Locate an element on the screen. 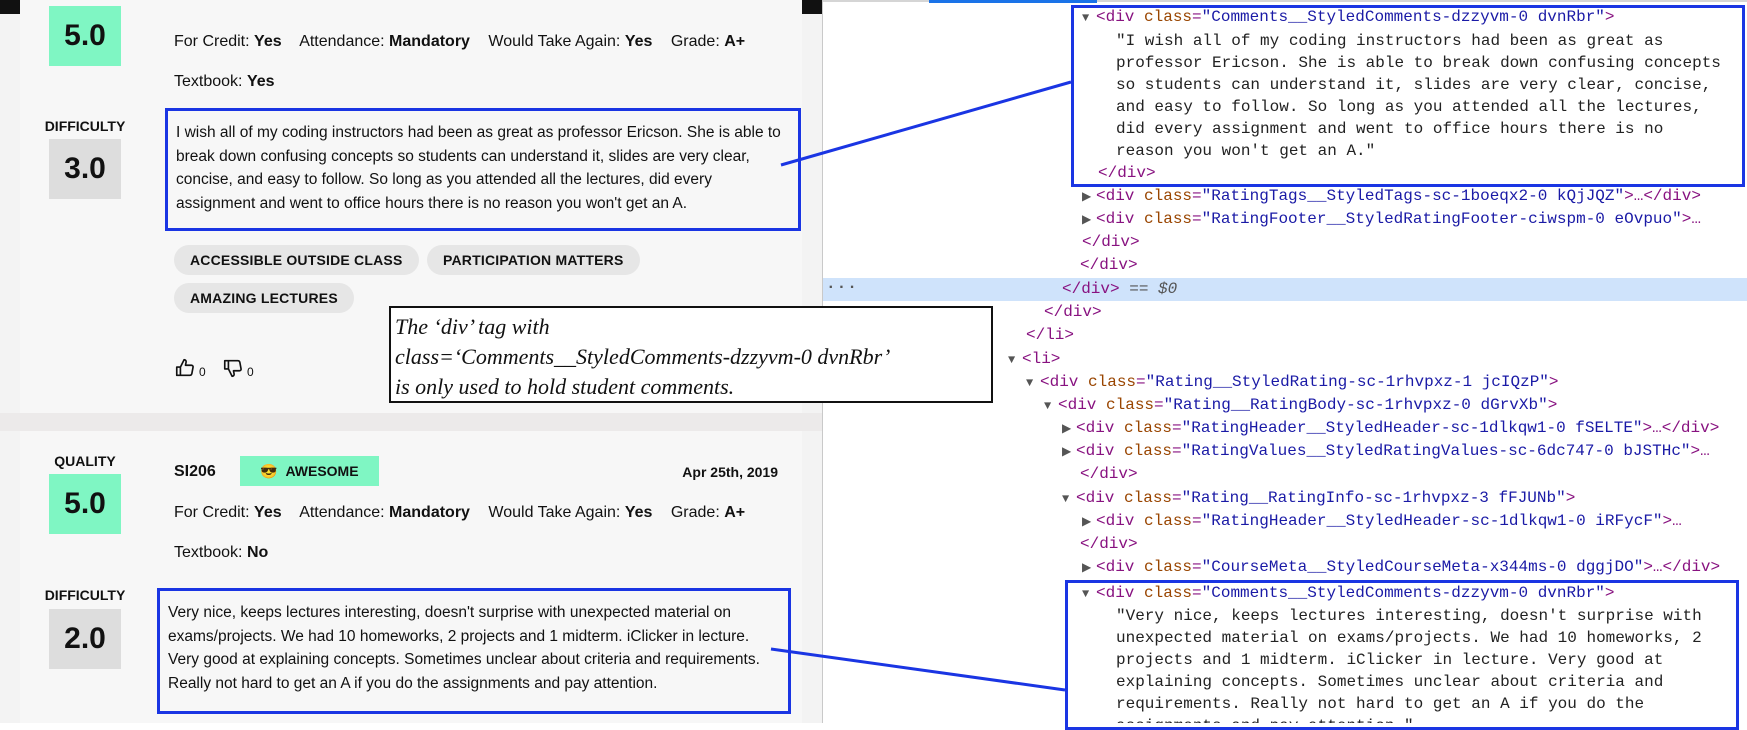  thumbs-down-icon is located at coordinates (232, 368).